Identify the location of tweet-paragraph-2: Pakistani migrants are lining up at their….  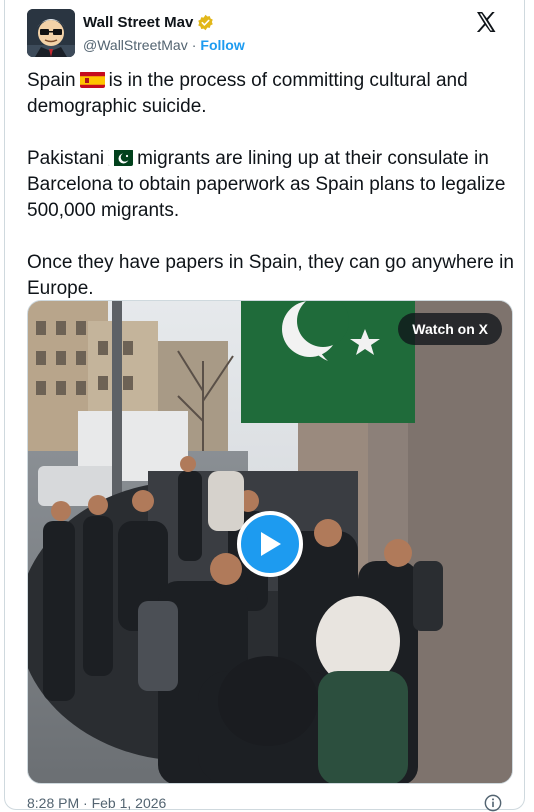
(272, 185).